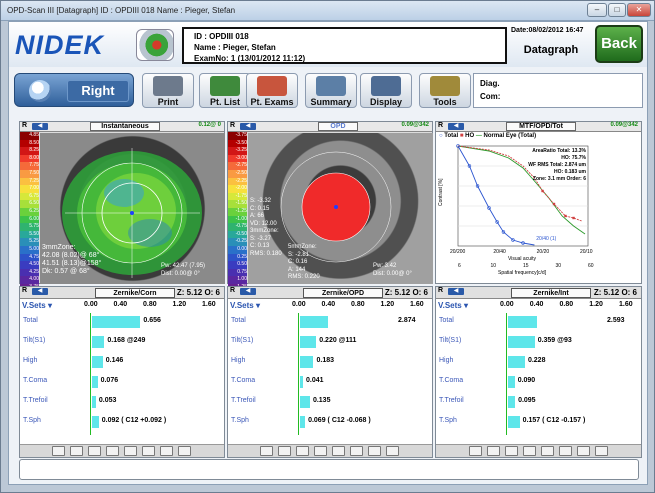  I want to click on mtf-title: MTF/OPD/Tot, so click(541, 126).